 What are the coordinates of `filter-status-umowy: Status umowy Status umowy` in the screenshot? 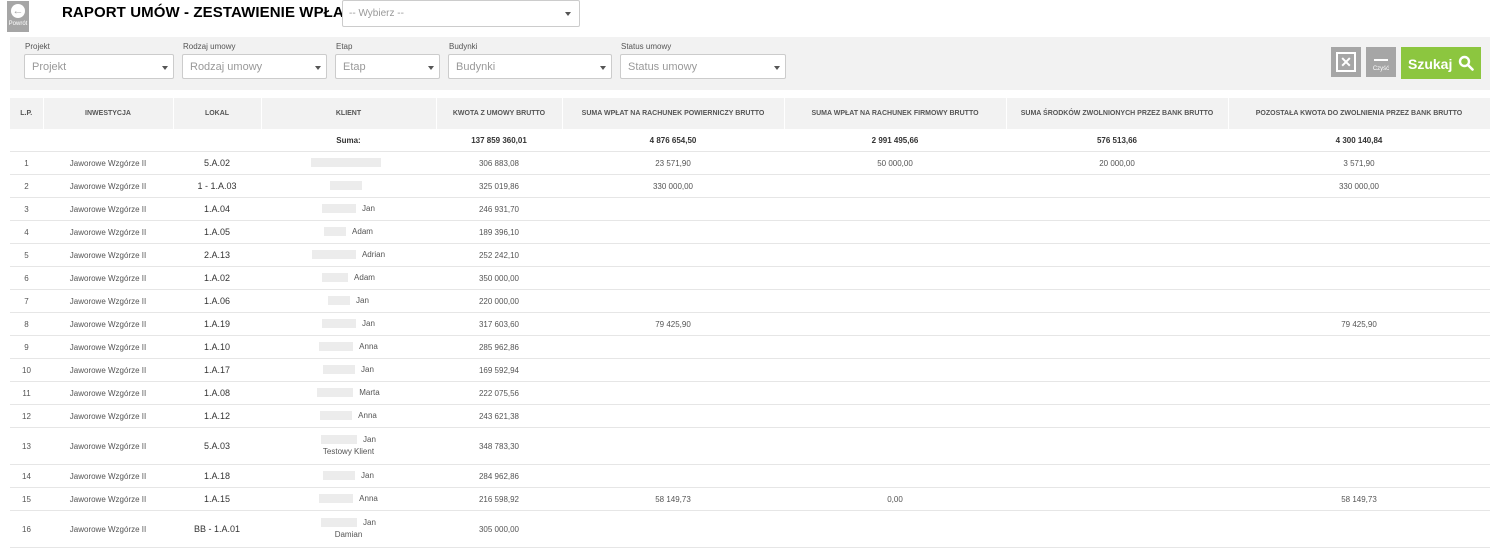 It's located at (703, 60).